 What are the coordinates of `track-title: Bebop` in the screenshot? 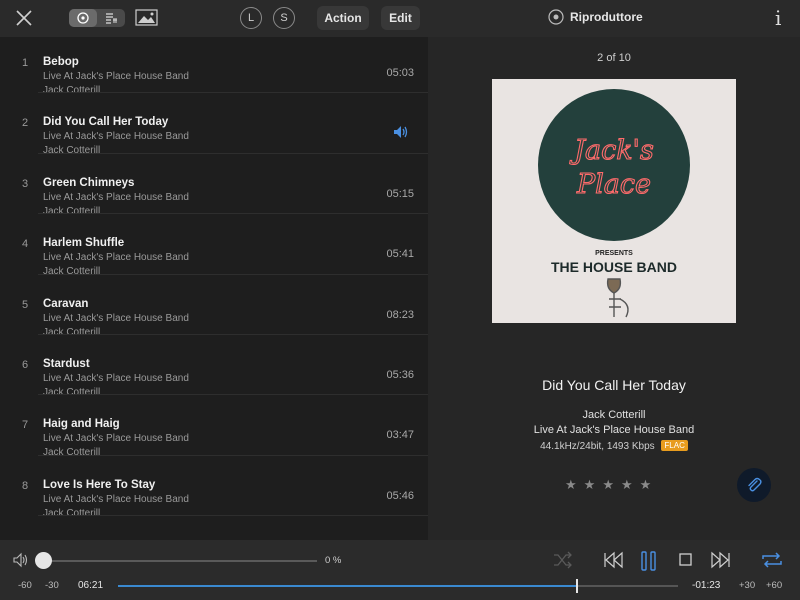 It's located at (61, 62).